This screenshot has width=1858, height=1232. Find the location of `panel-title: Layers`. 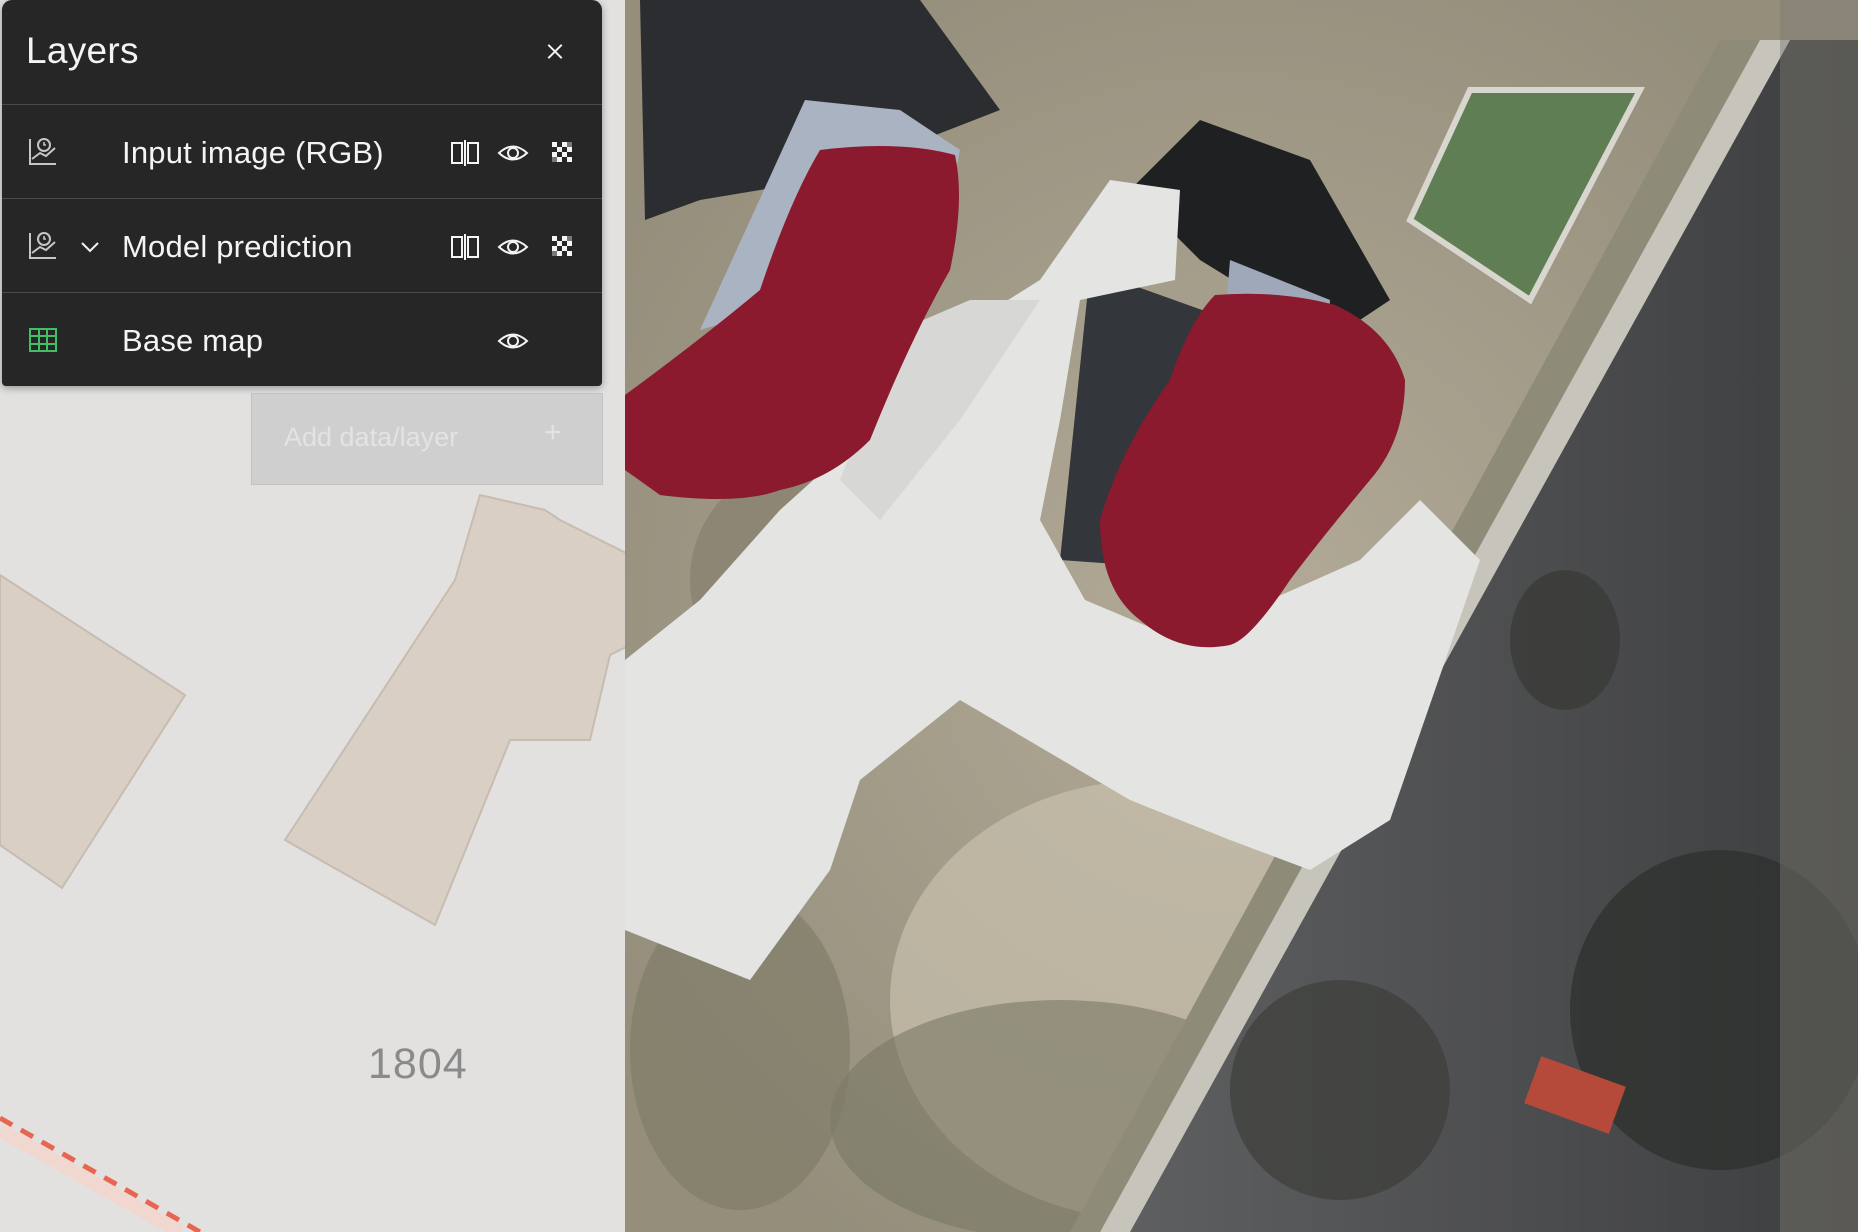

panel-title: Layers is located at coordinates (82, 50).